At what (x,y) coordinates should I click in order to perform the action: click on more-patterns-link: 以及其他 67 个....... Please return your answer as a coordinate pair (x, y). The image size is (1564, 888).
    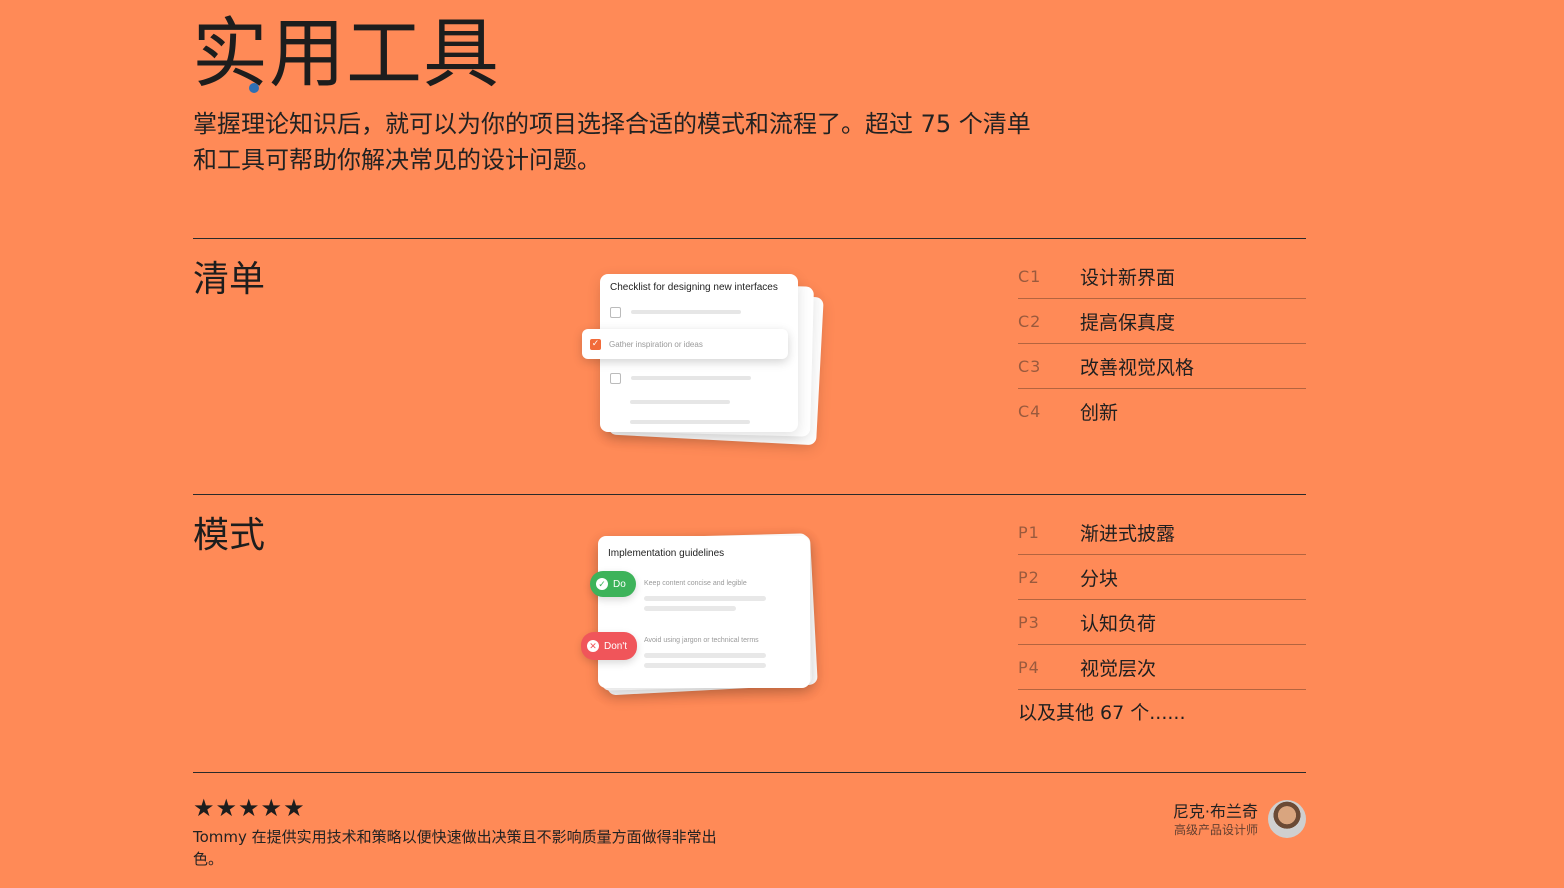
    Looking at the image, I should click on (1102, 711).